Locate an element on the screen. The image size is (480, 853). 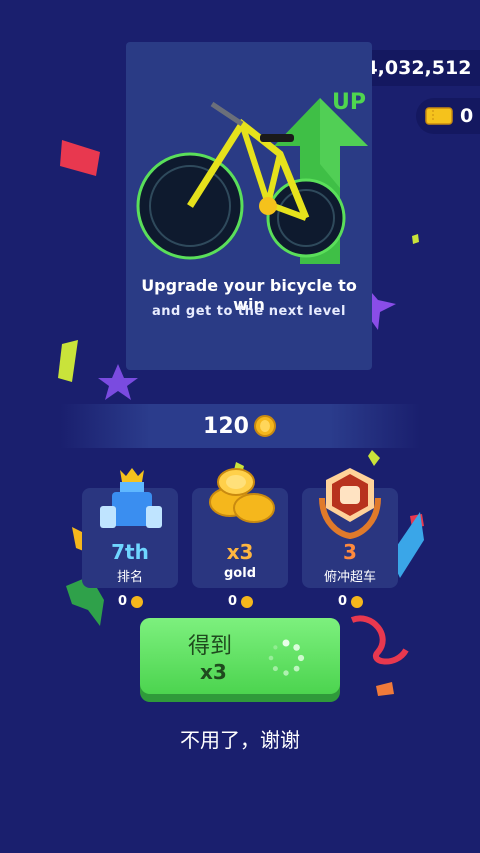
ticket-icon is located at coordinates (439, 116).